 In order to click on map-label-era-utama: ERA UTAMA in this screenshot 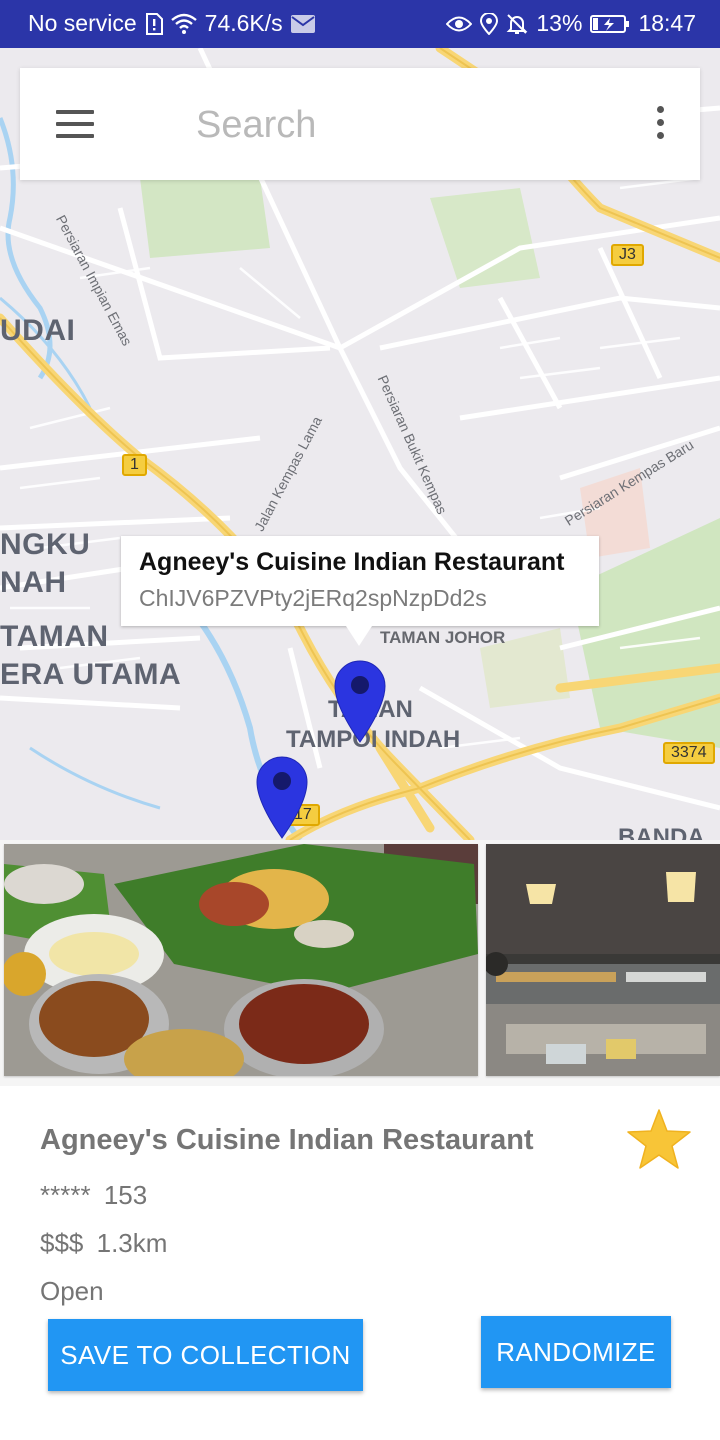, I will do `click(91, 674)`.